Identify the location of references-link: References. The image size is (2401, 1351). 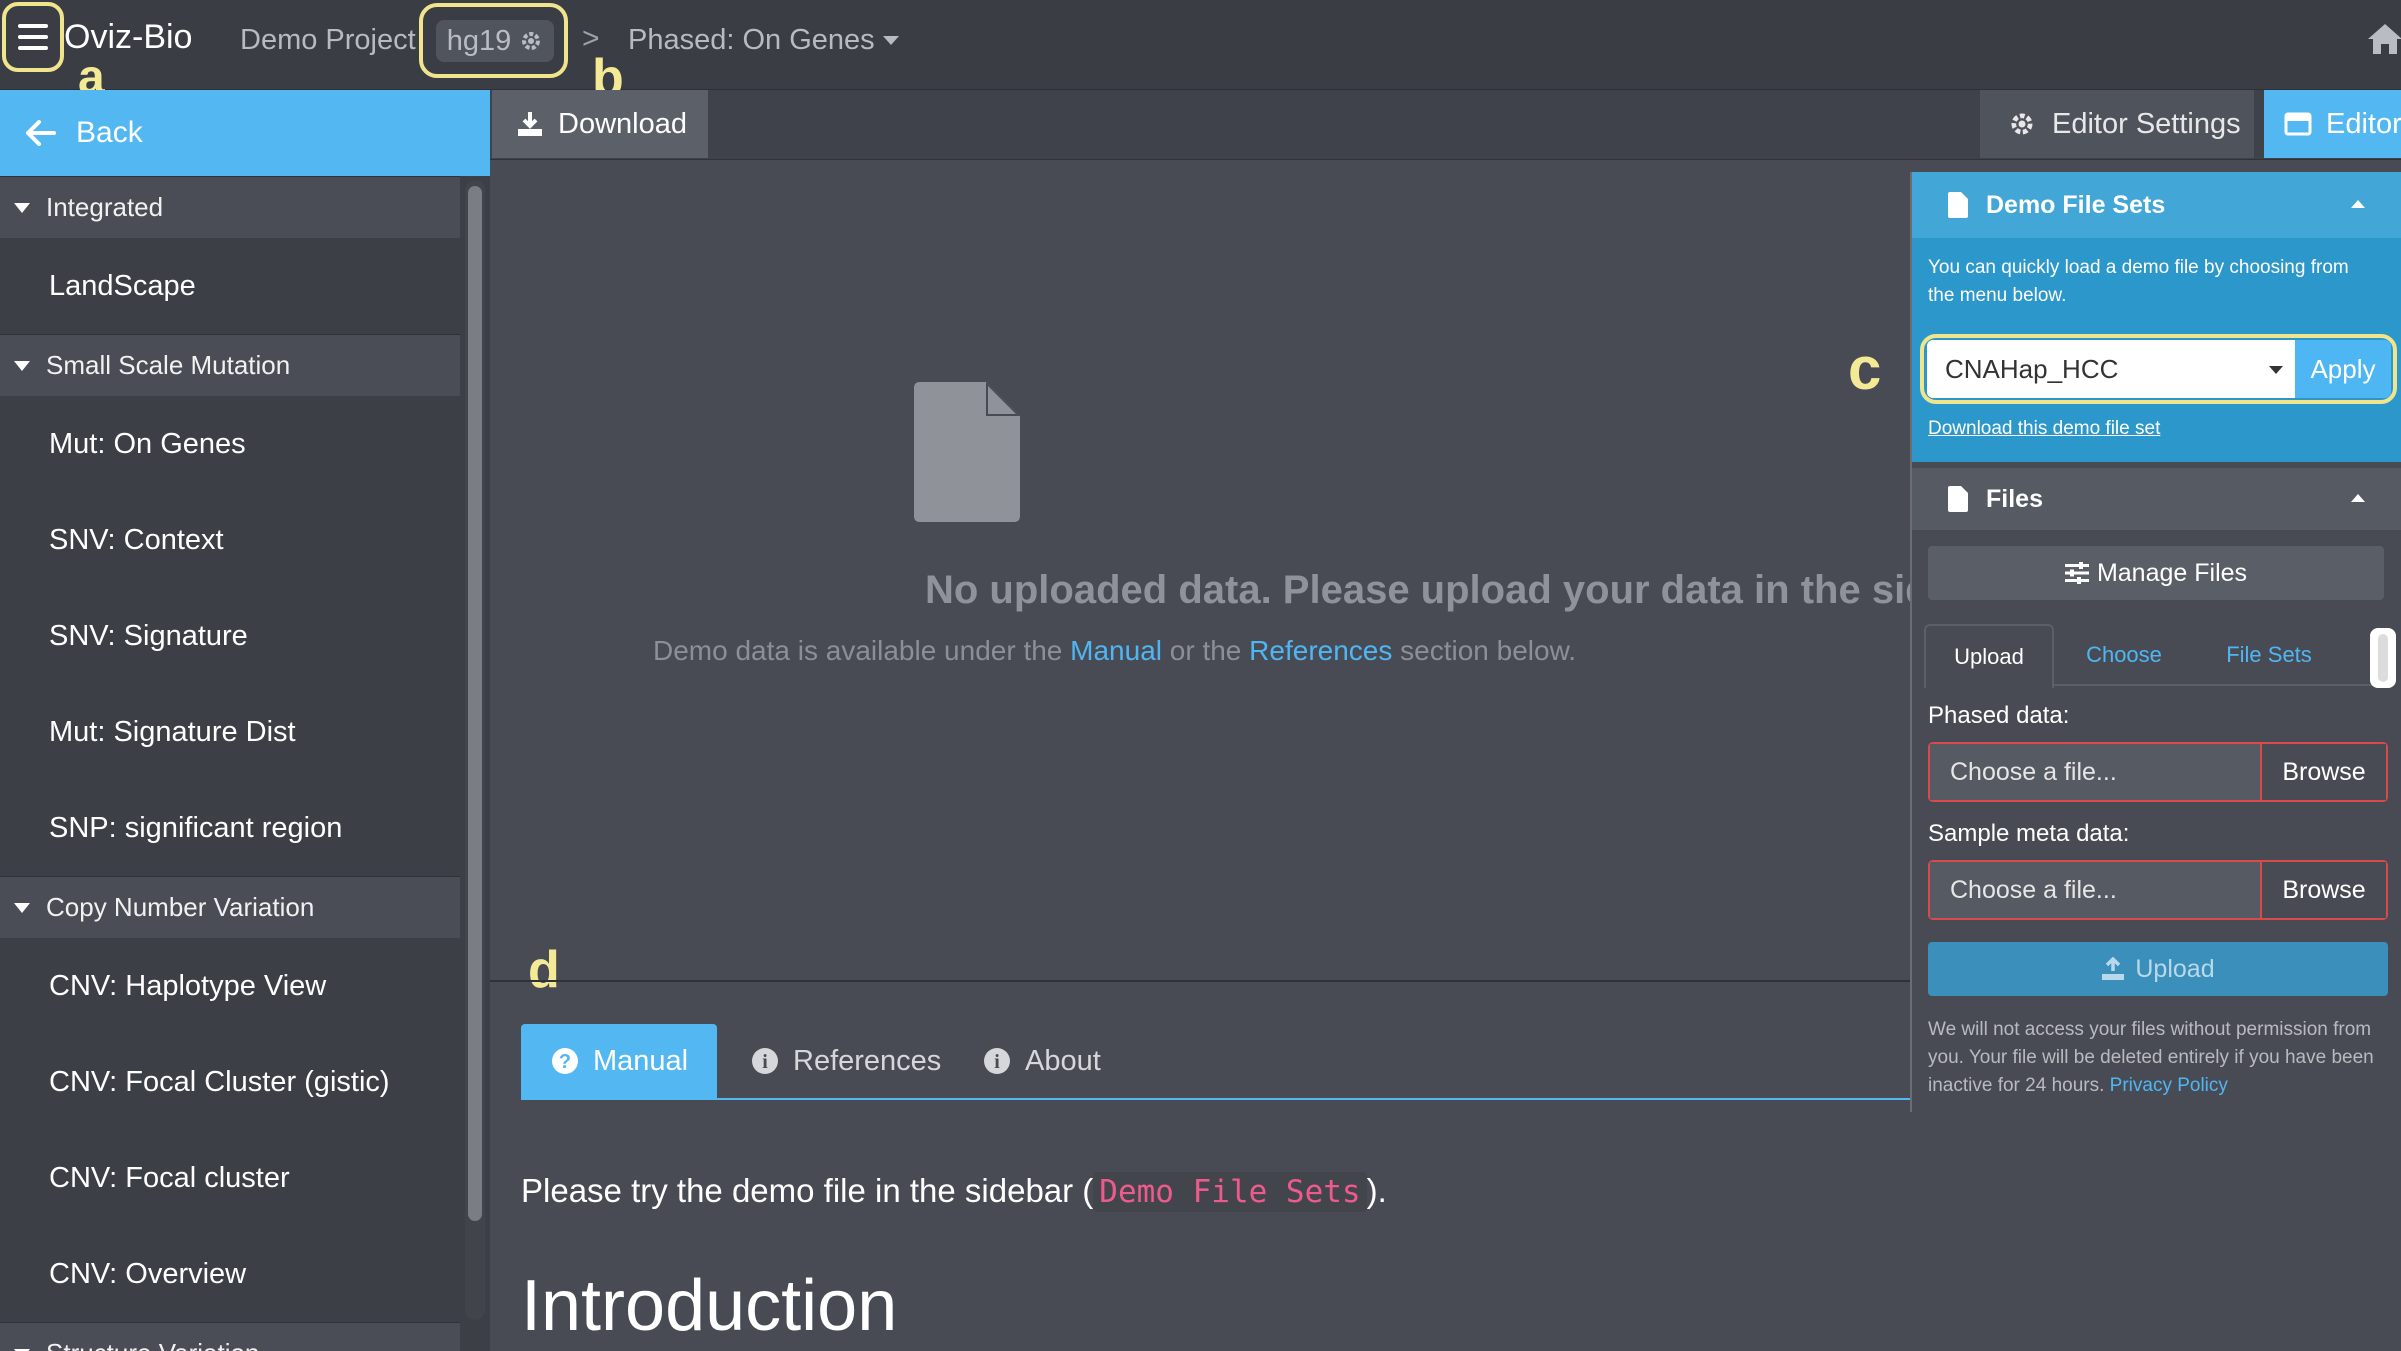
(1320, 650).